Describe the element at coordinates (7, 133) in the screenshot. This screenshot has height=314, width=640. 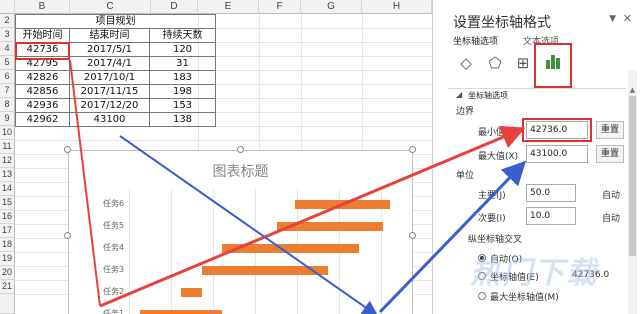
I see `row-header: 10` at that location.